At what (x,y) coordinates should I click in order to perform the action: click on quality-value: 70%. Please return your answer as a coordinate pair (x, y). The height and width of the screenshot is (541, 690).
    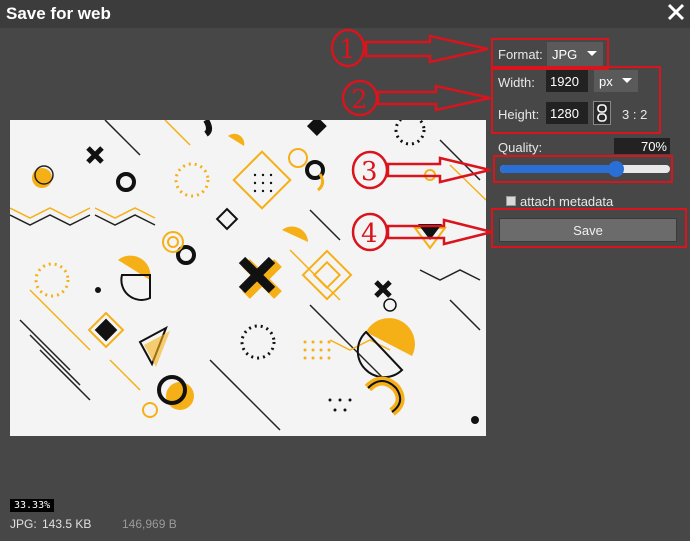
    Looking at the image, I should click on (653, 146).